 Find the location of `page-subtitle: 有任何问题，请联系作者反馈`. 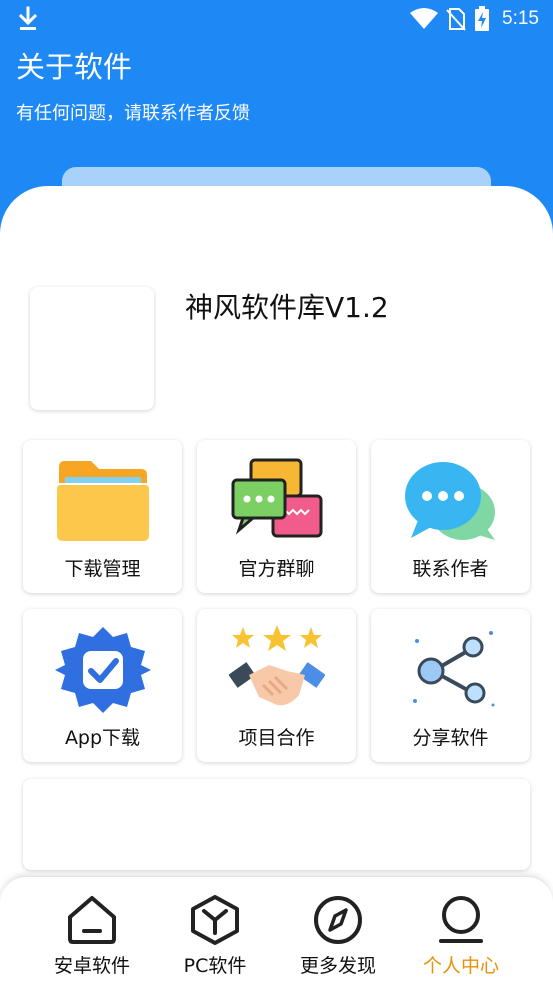

page-subtitle: 有任何问题，请联系作者反馈 is located at coordinates (133, 113).